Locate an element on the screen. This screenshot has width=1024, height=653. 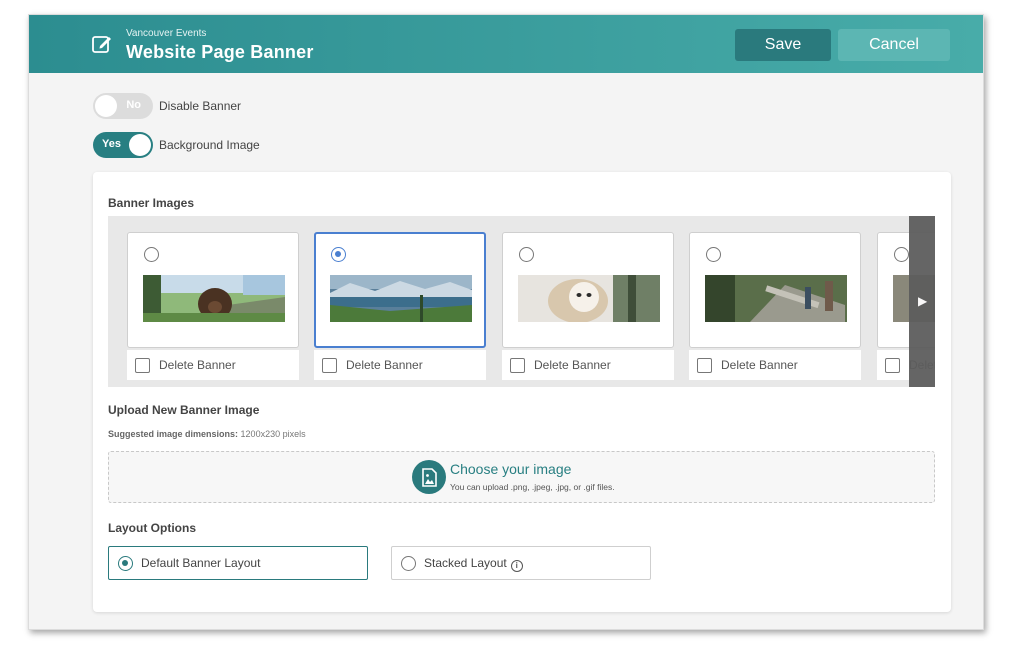
disable-banner-label: Disable Banner is located at coordinates (200, 106).